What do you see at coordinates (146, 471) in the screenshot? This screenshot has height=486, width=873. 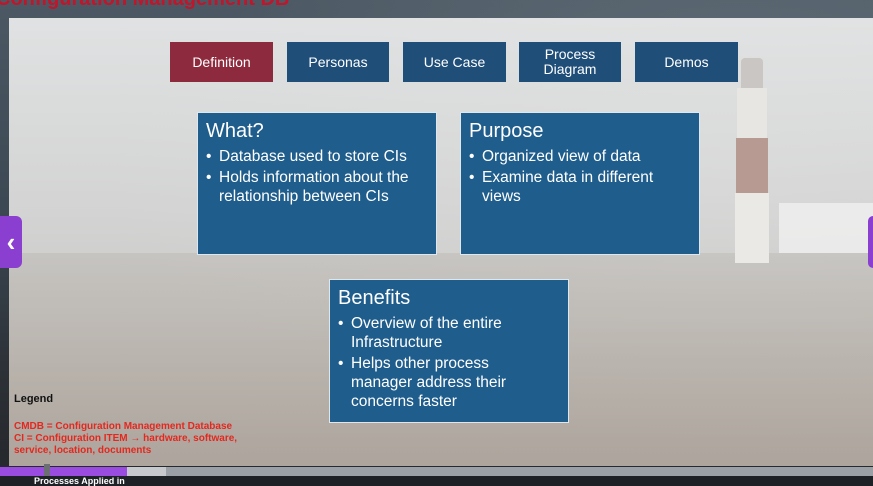 I see `progress-buffered` at bounding box center [146, 471].